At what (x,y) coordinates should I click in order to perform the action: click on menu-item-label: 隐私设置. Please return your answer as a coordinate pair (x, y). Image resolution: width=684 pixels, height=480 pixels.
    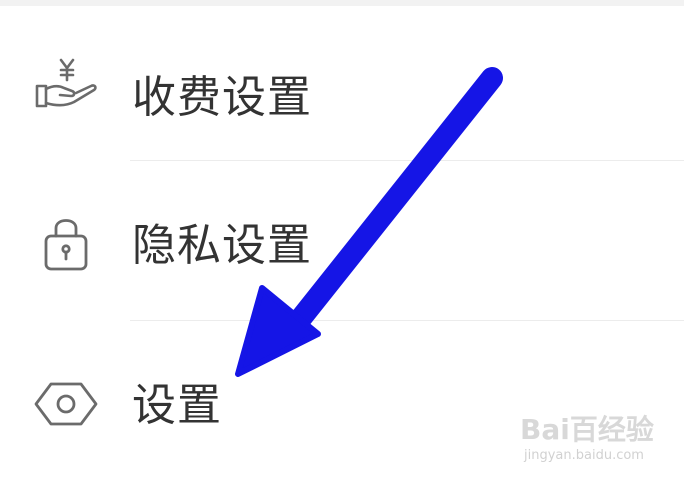
    Looking at the image, I should click on (222, 245).